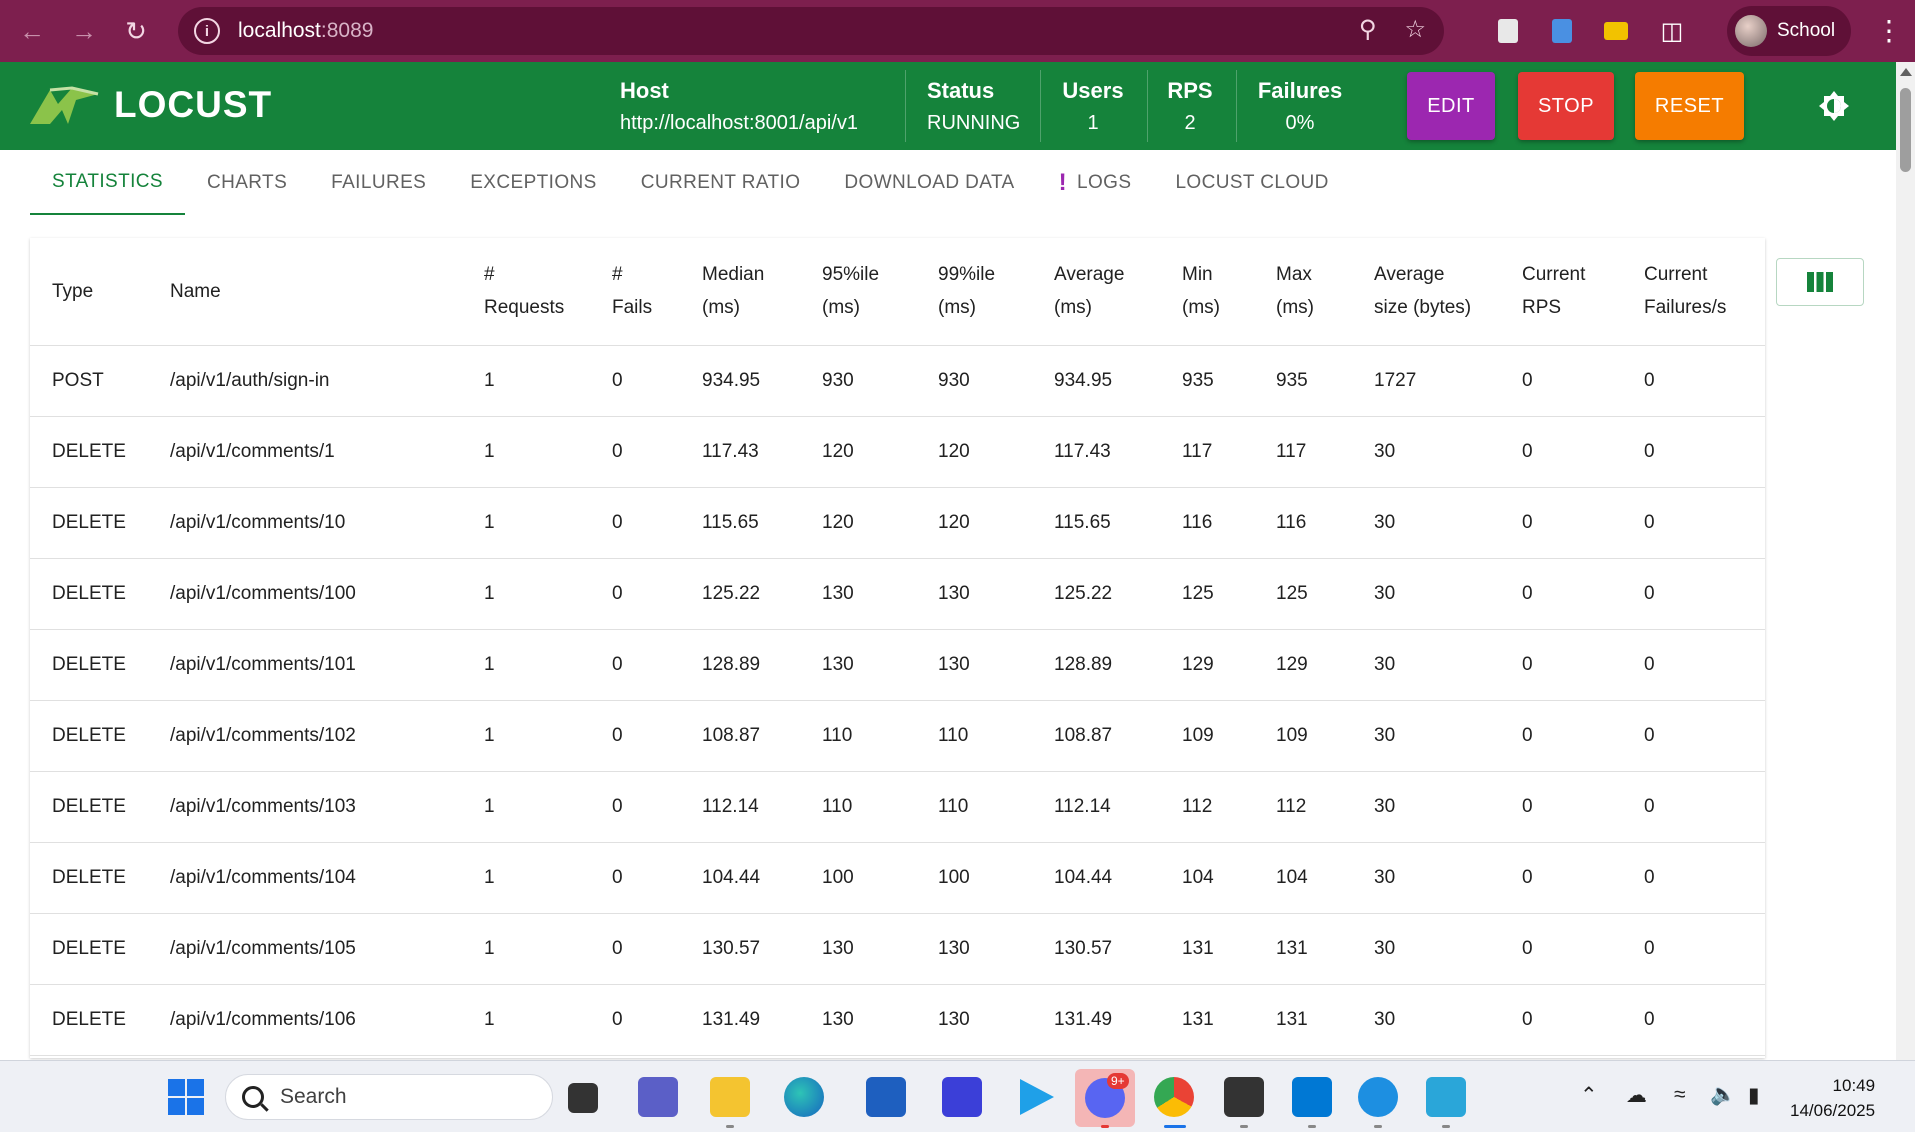  Describe the element at coordinates (1906, 72) in the screenshot. I see `scroll-up-icon` at that location.